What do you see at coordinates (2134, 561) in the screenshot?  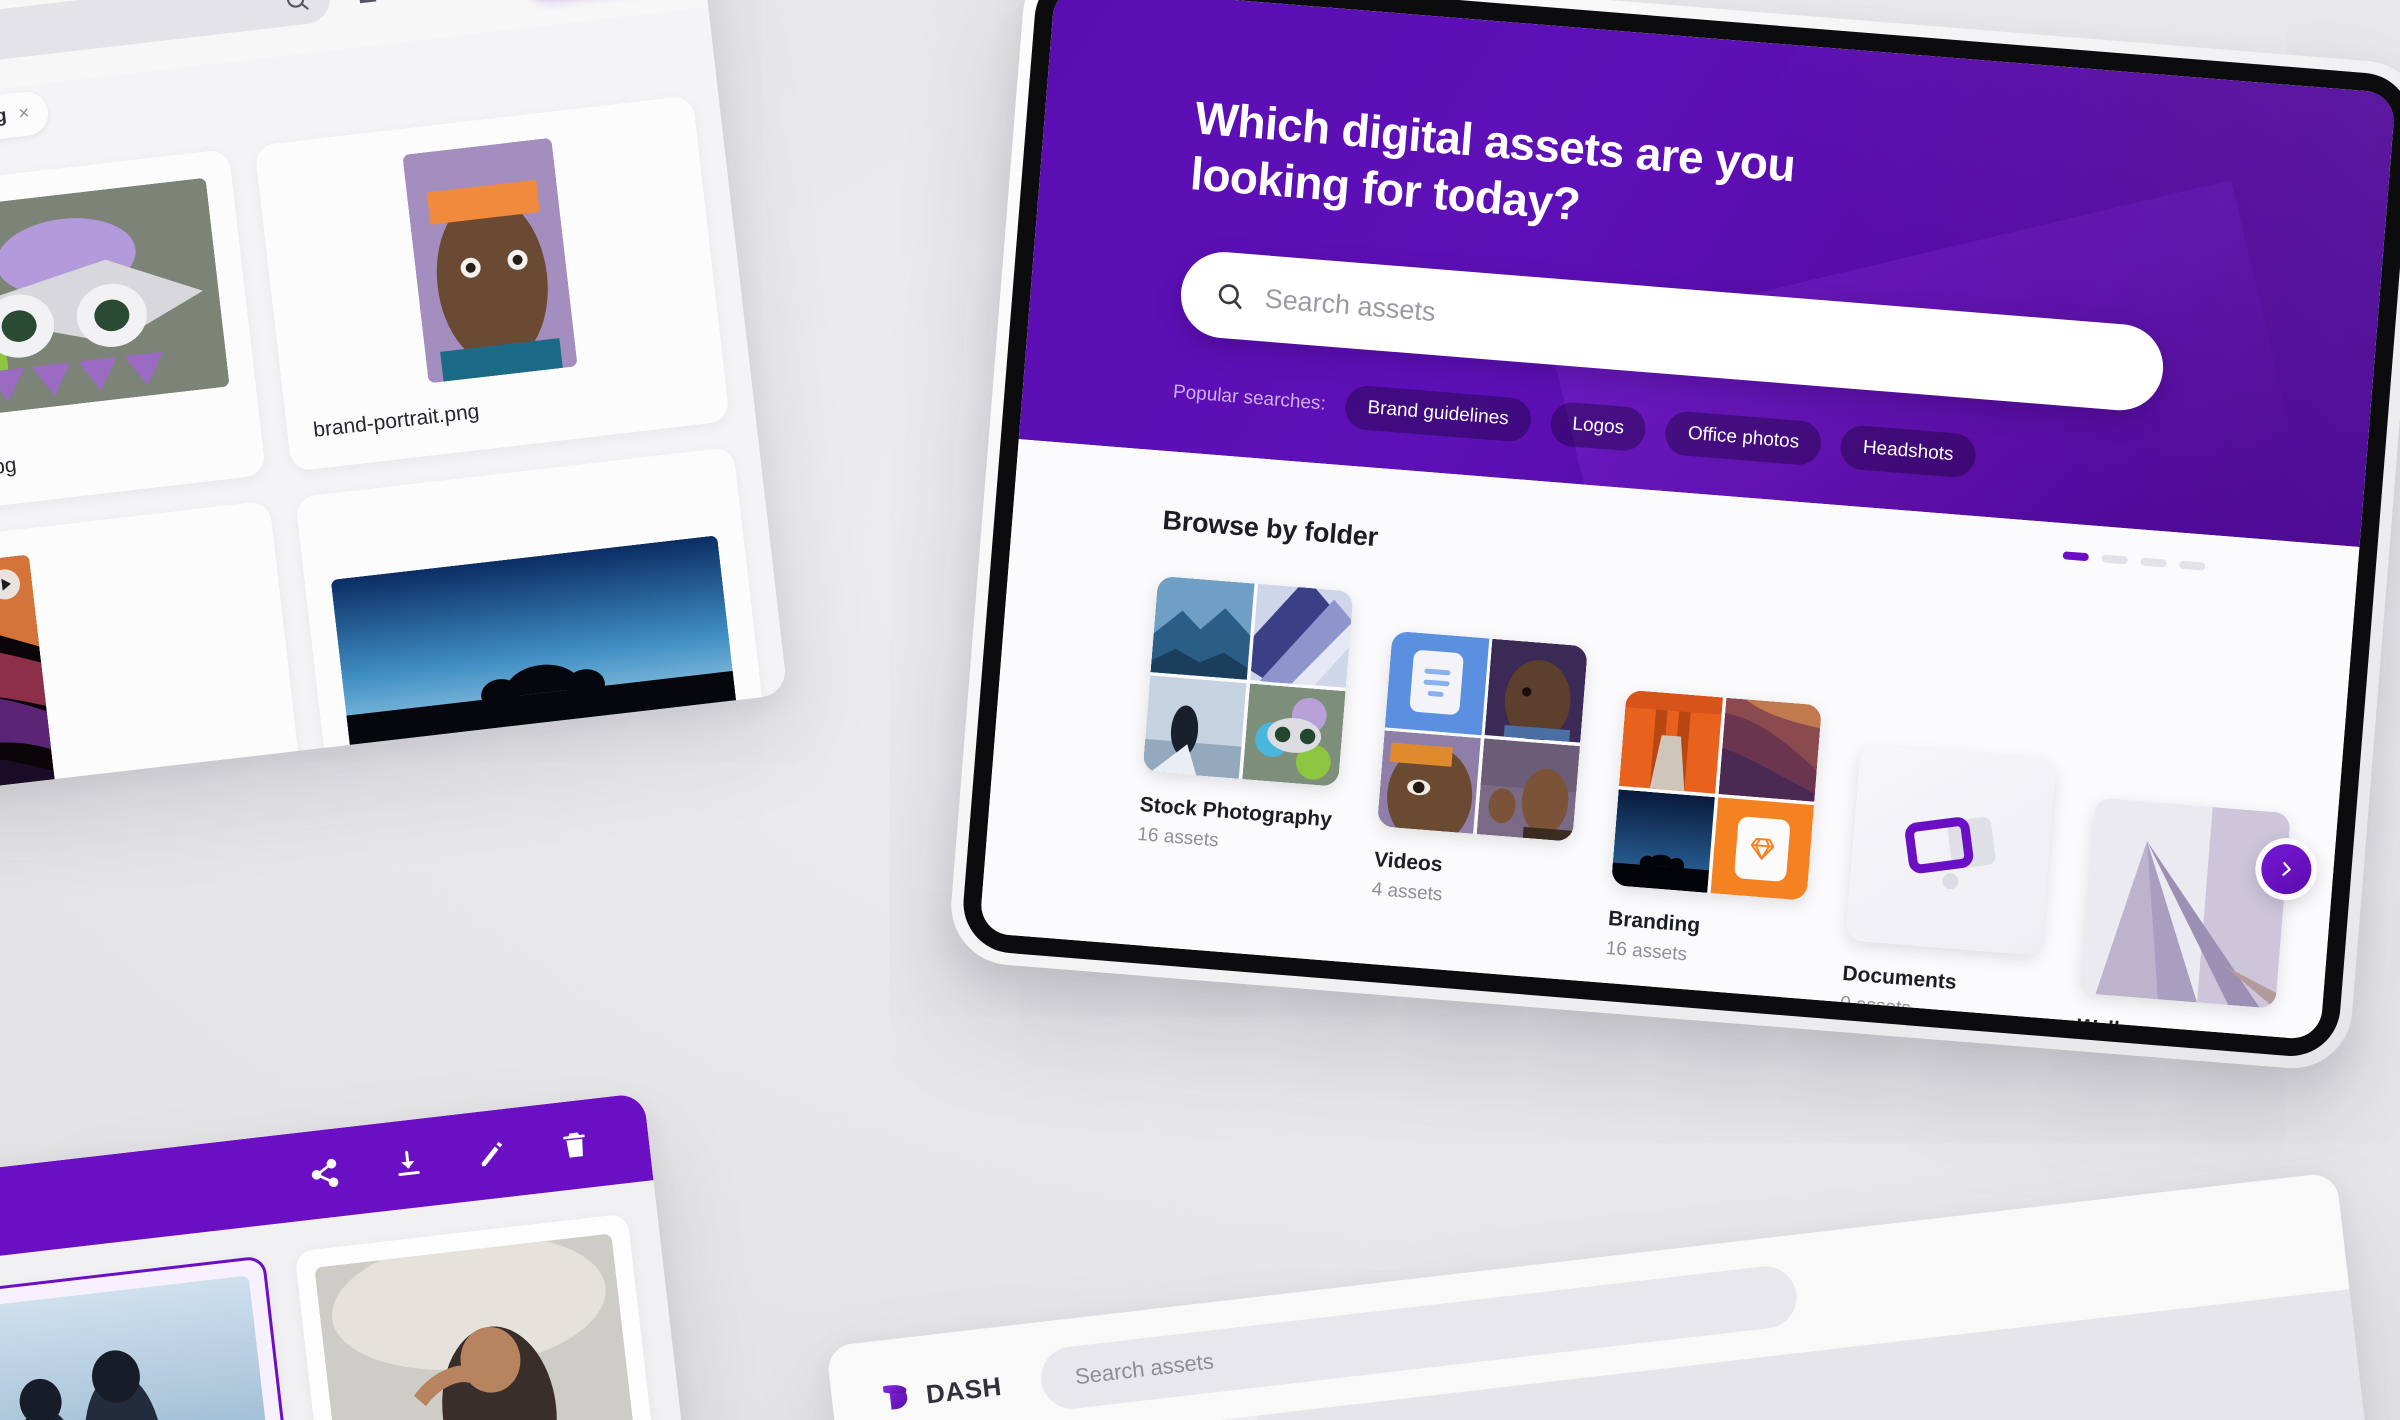 I see `carousel-dots` at bounding box center [2134, 561].